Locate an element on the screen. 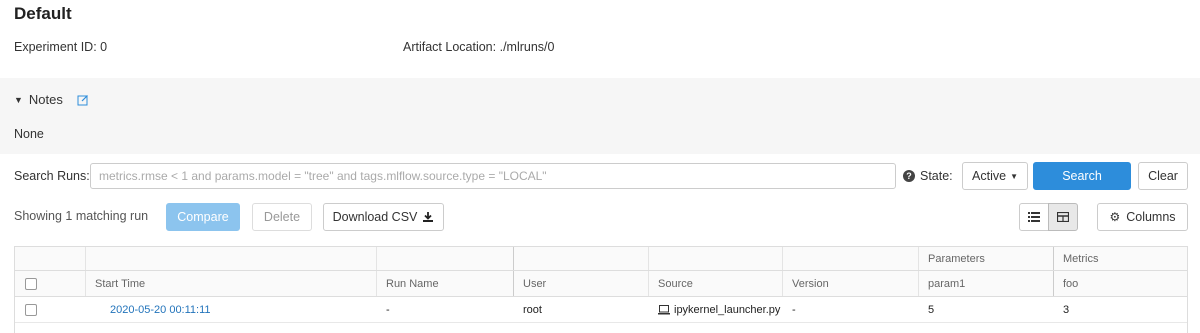  search-input is located at coordinates (493, 176).